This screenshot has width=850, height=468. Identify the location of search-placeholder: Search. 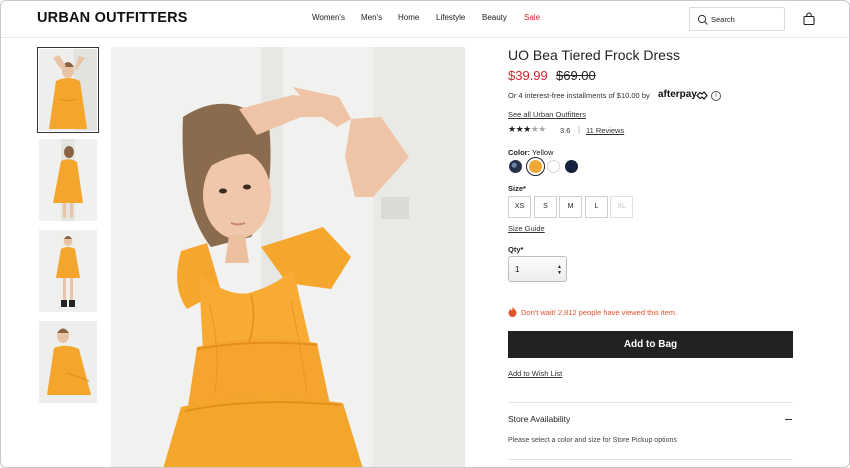
(723, 19).